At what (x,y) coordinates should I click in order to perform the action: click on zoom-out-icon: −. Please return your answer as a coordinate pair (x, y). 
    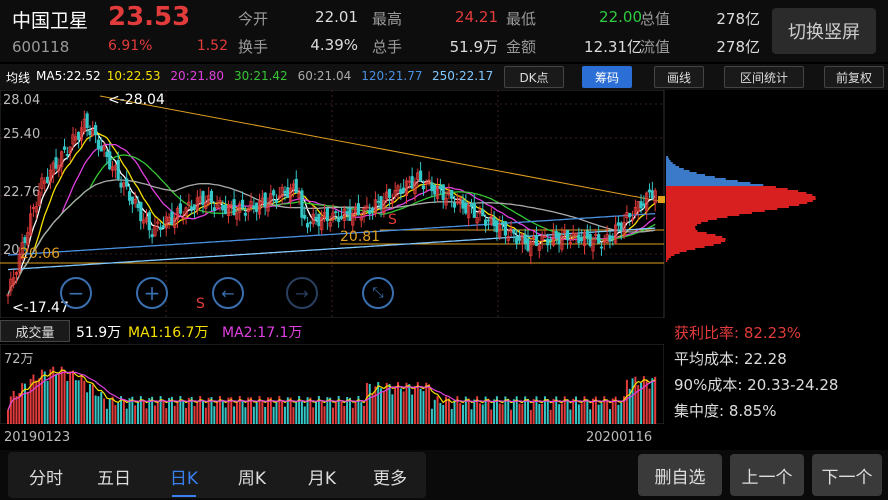
    Looking at the image, I should click on (76, 293).